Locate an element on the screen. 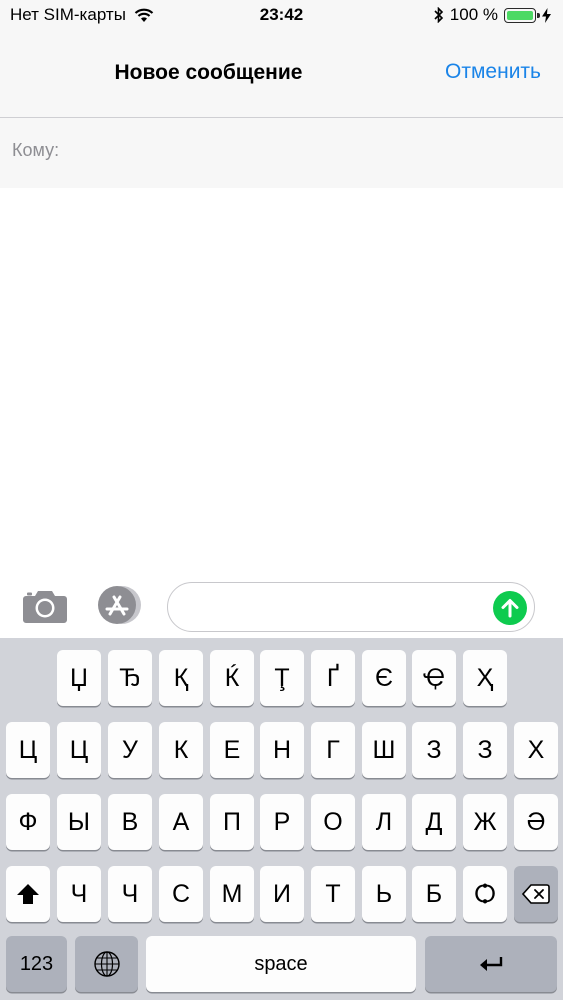 This screenshot has width=563, height=1000. navigation-bar: Новое сообщение Отменить is located at coordinates (281, 74).